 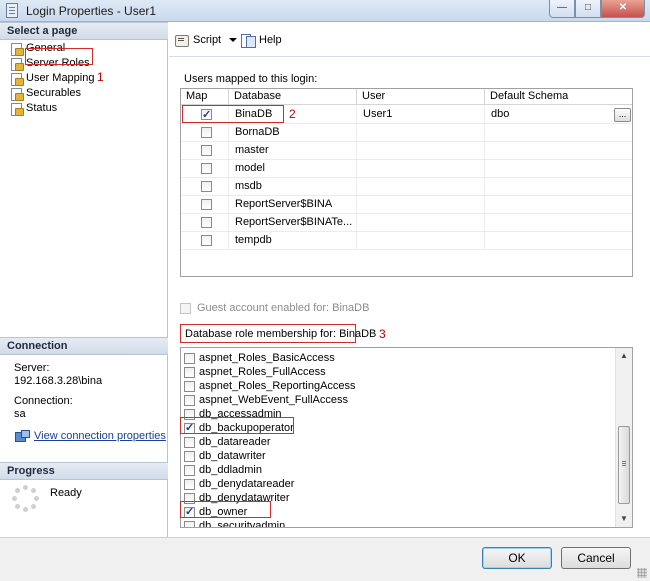 I want to click on table-row: msdb, so click(x=406, y=187).